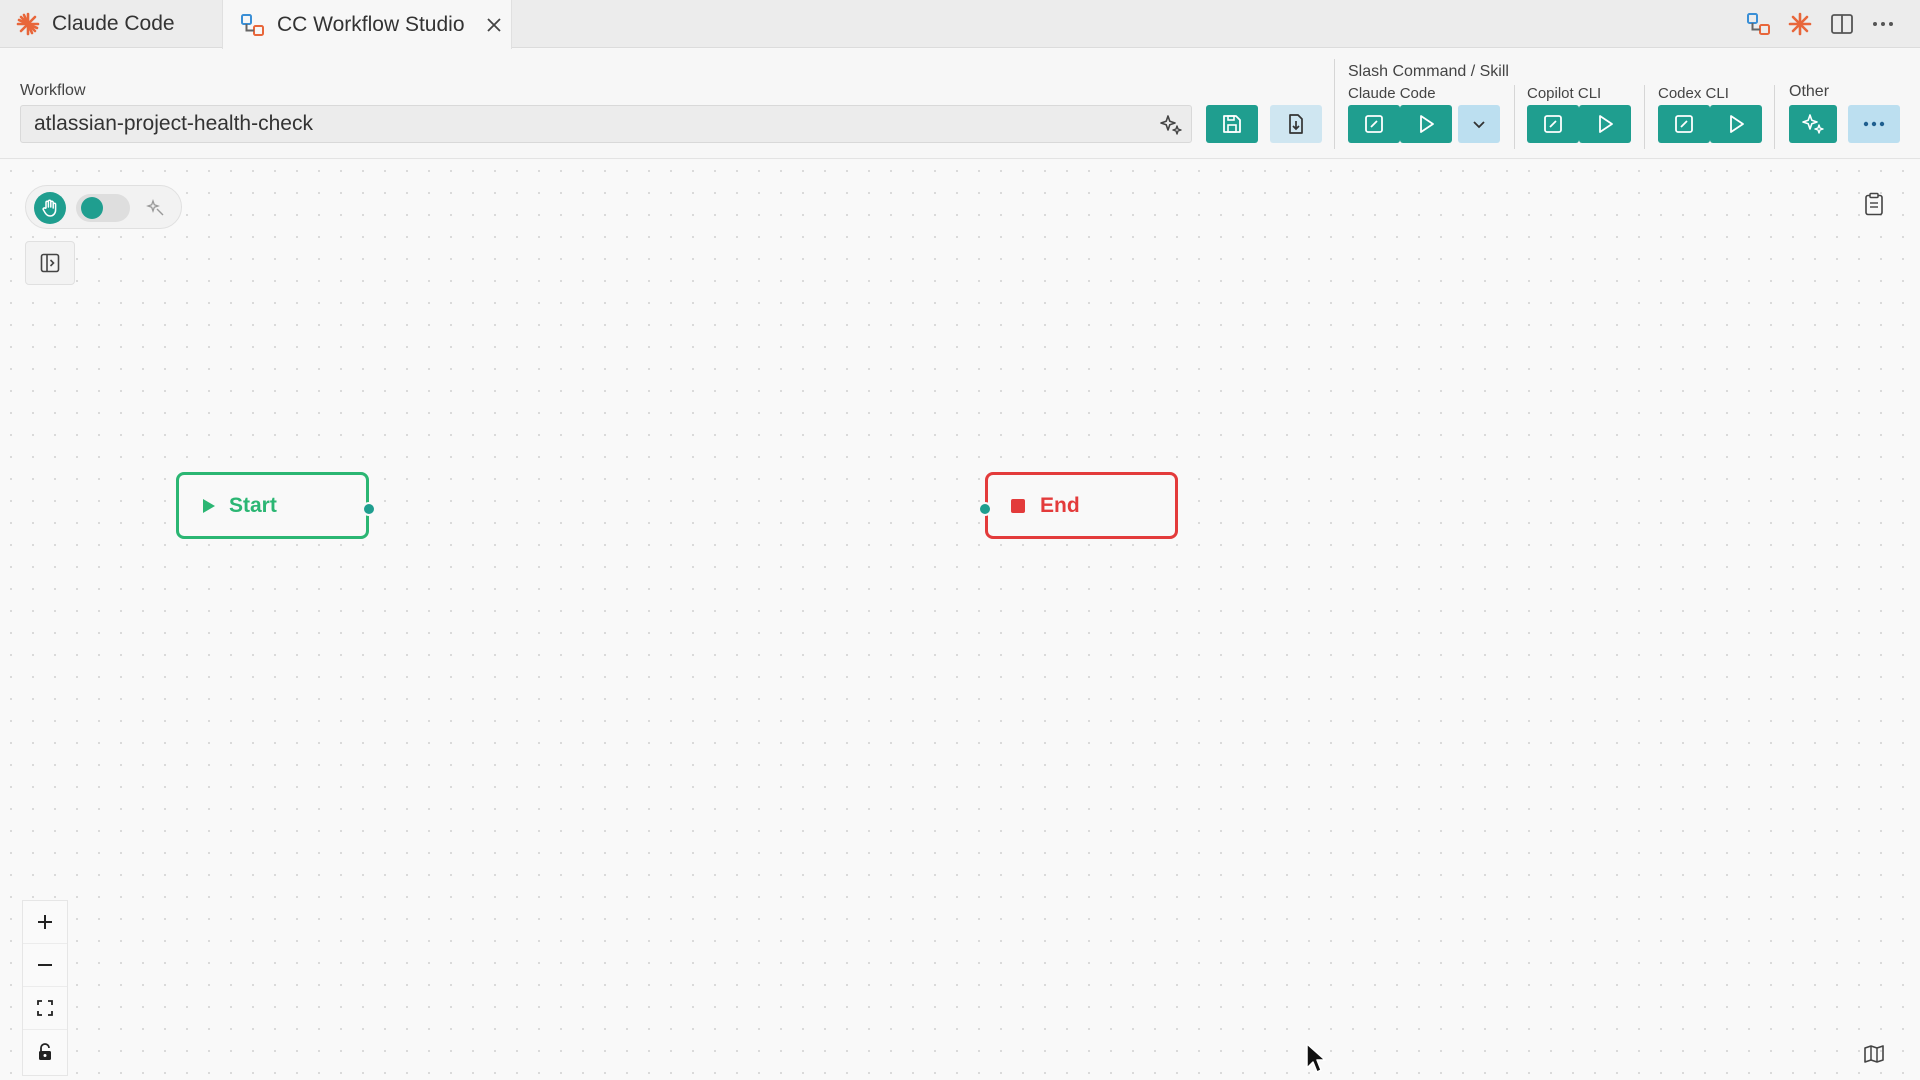 The height and width of the screenshot is (1080, 1920). I want to click on chevron-down-icon, so click(1479, 125).